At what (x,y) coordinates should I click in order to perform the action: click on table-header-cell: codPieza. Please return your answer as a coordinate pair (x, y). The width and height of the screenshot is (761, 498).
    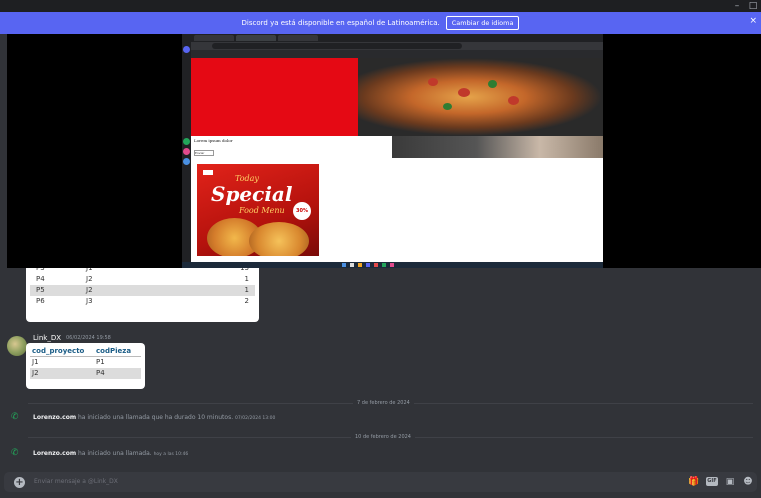
    Looking at the image, I should click on (114, 351).